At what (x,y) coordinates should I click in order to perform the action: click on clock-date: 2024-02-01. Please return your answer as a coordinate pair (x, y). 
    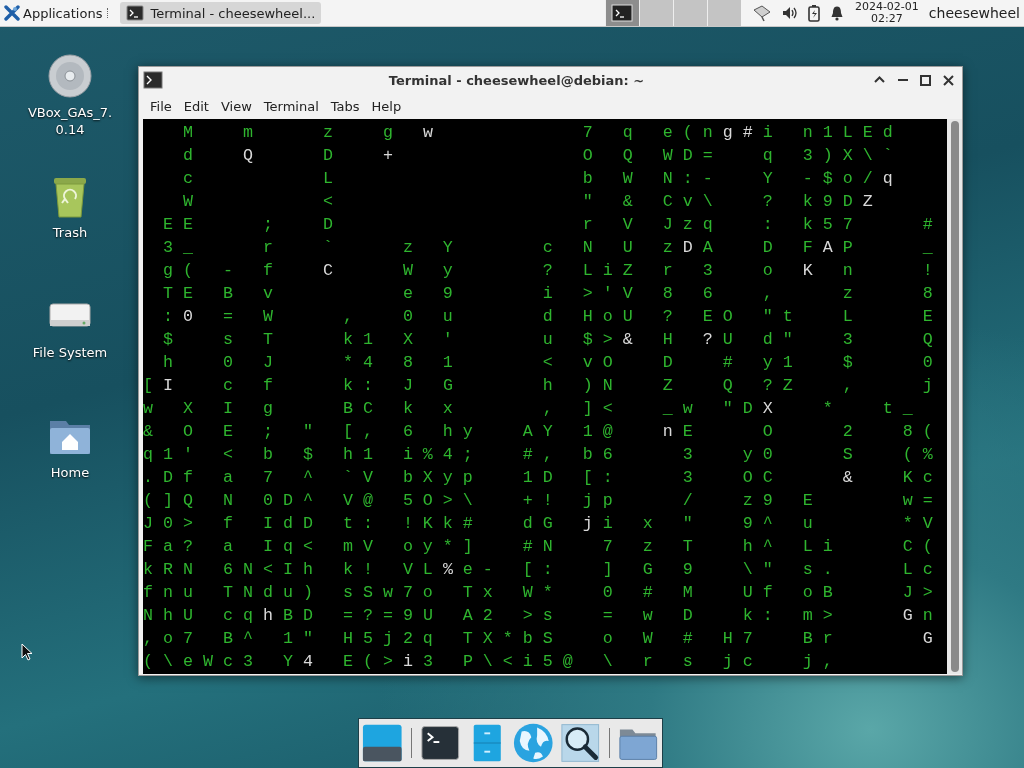
    Looking at the image, I should click on (886, 7).